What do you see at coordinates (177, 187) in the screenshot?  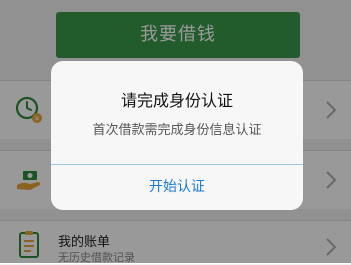 I see `start-verification-button: 开始认证` at bounding box center [177, 187].